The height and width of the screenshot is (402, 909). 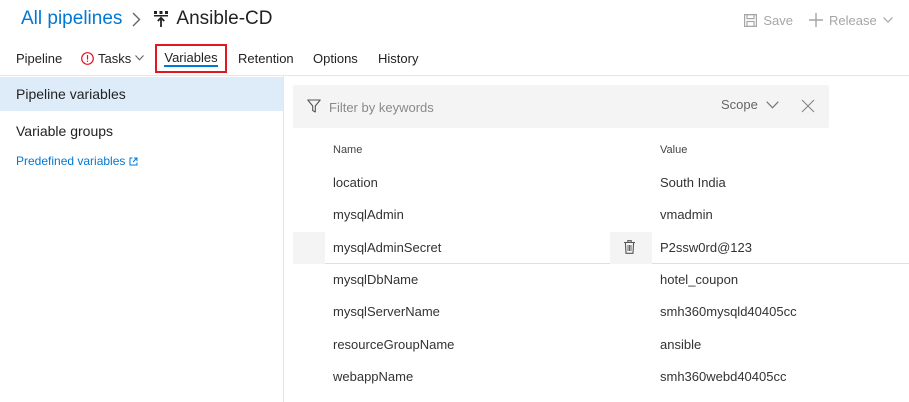 I want to click on table-row: mysqlServerName smh360mysqld40405cc, so click(x=601, y=312).